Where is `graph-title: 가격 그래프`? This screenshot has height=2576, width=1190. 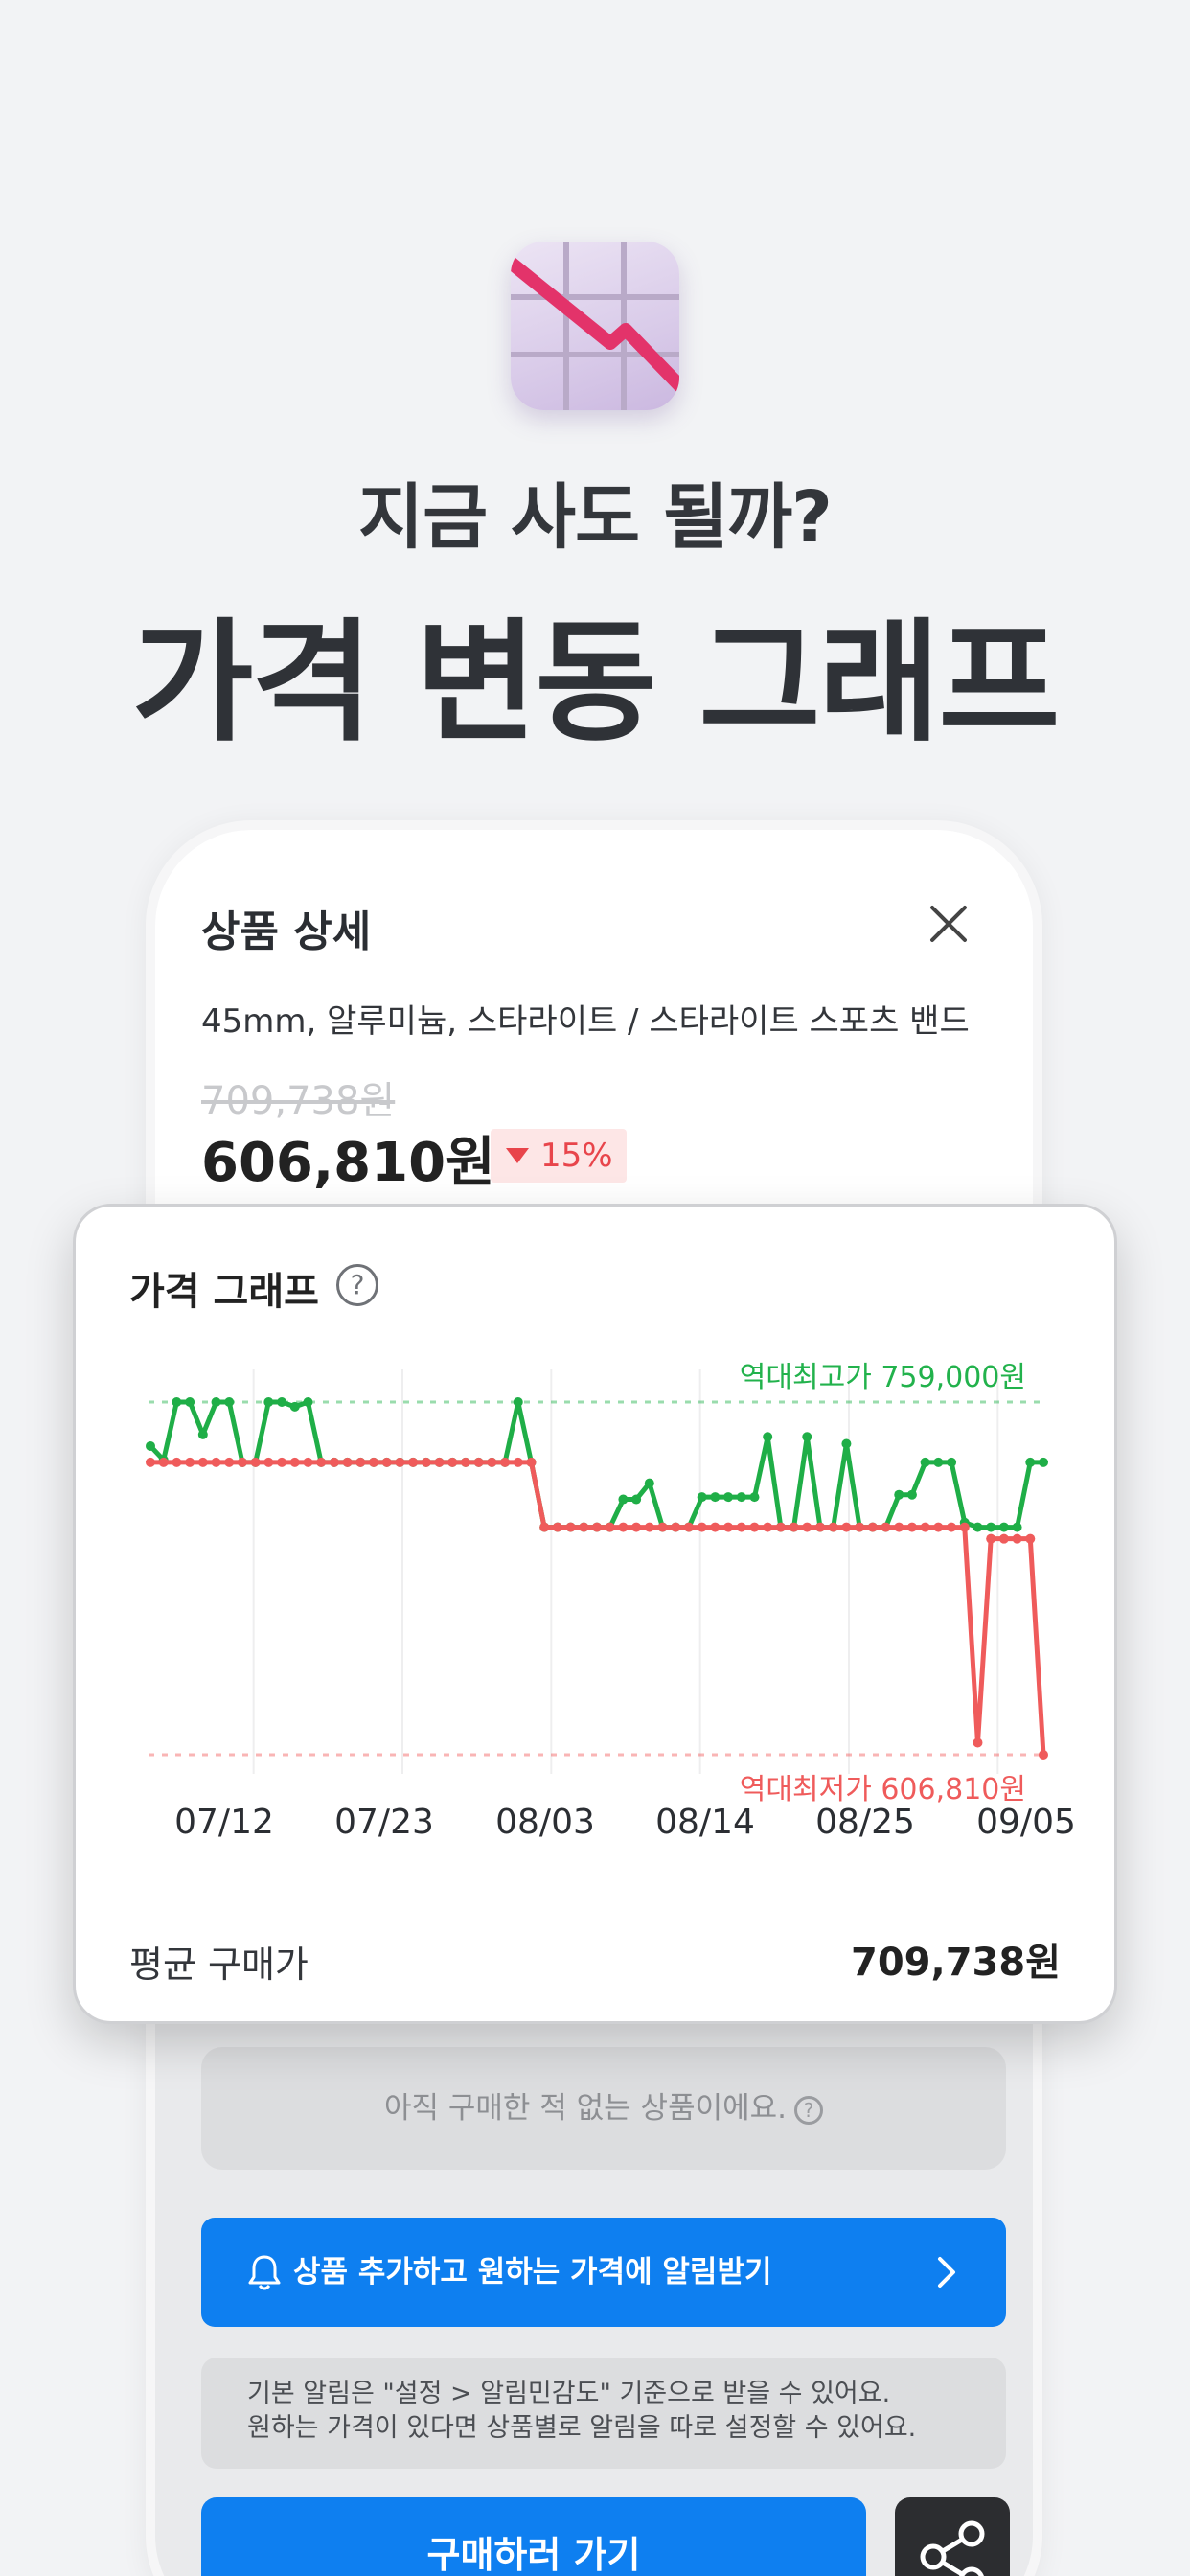 graph-title: 가격 그래프 is located at coordinates (224, 1292).